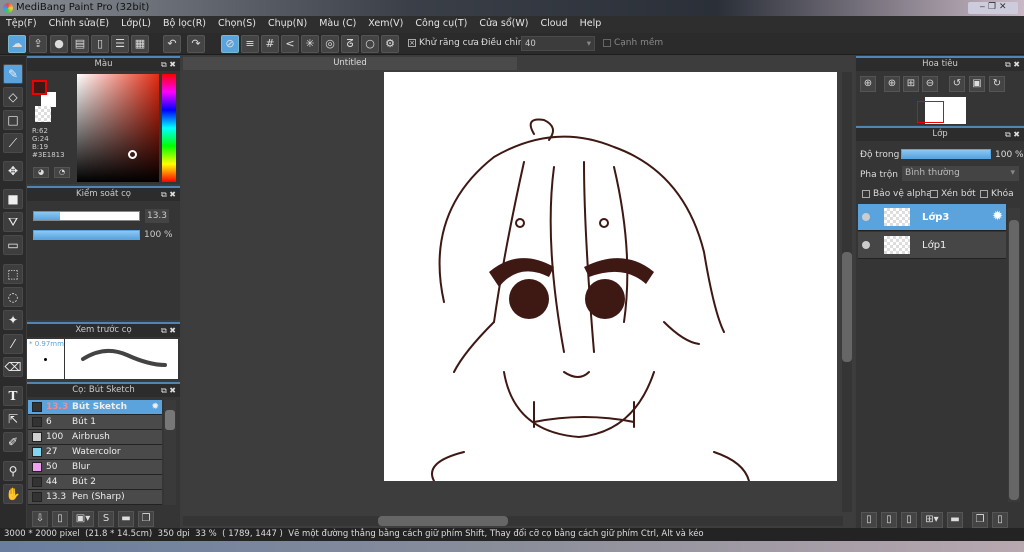 The height and width of the screenshot is (552, 1024). Describe the element at coordinates (59, 44) in the screenshot. I see `comment-icon: ●` at that location.